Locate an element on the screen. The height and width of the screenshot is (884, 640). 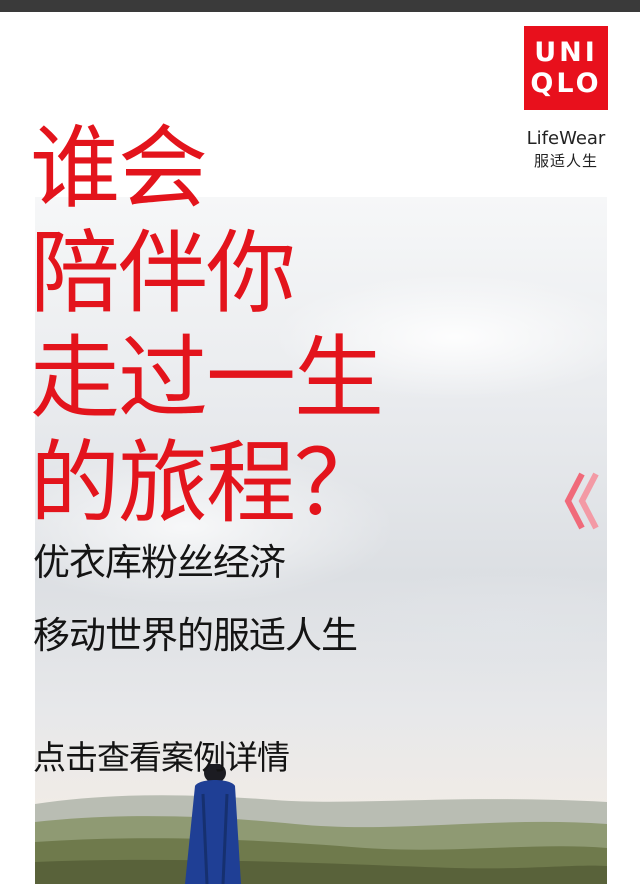
uniqlo-logo: UNI QLO is located at coordinates (566, 68).